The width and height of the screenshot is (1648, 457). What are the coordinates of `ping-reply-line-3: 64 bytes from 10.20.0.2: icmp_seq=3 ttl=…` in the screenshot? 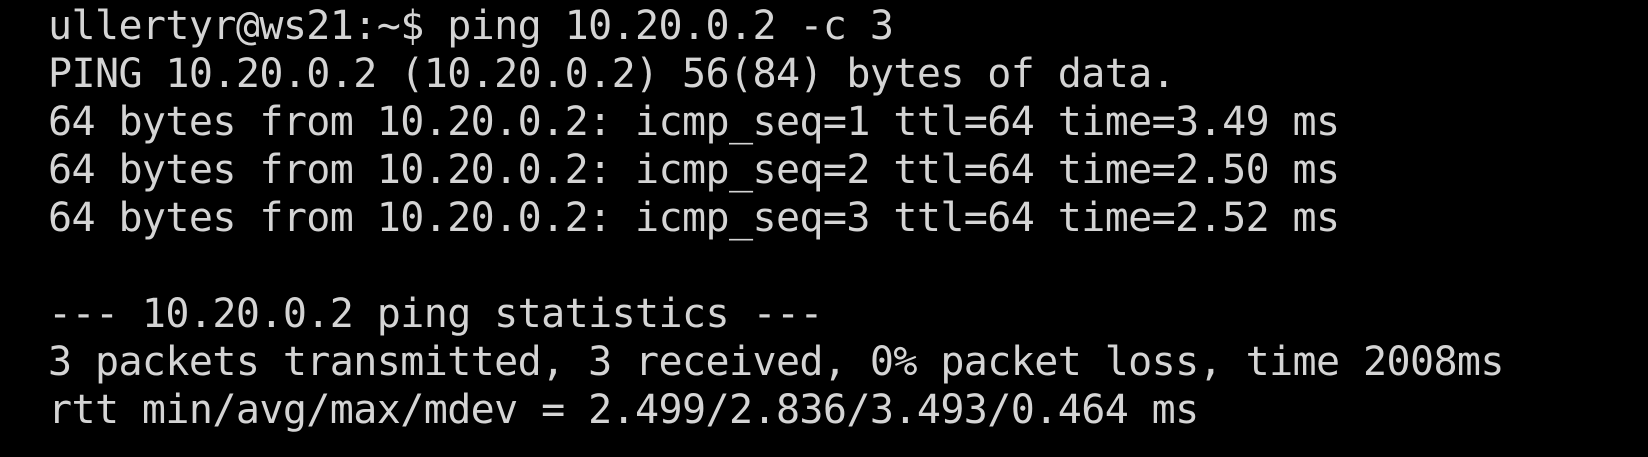 It's located at (694, 218).